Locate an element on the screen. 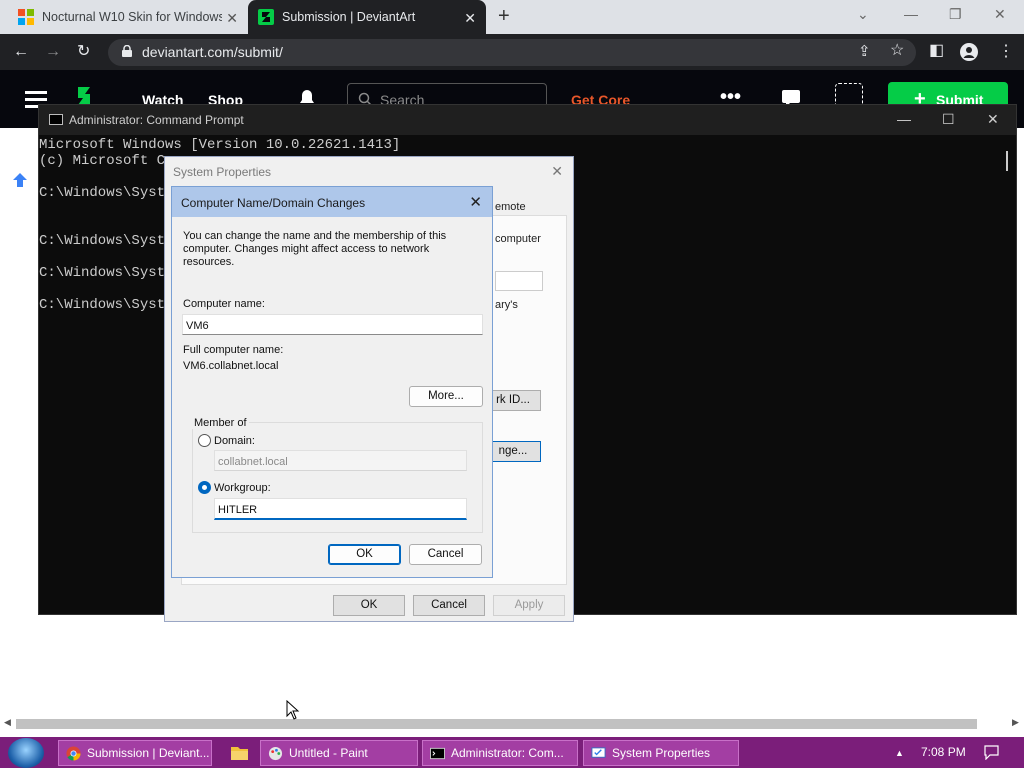 The width and height of the screenshot is (1024, 768). domain-radio is located at coordinates (204, 440).